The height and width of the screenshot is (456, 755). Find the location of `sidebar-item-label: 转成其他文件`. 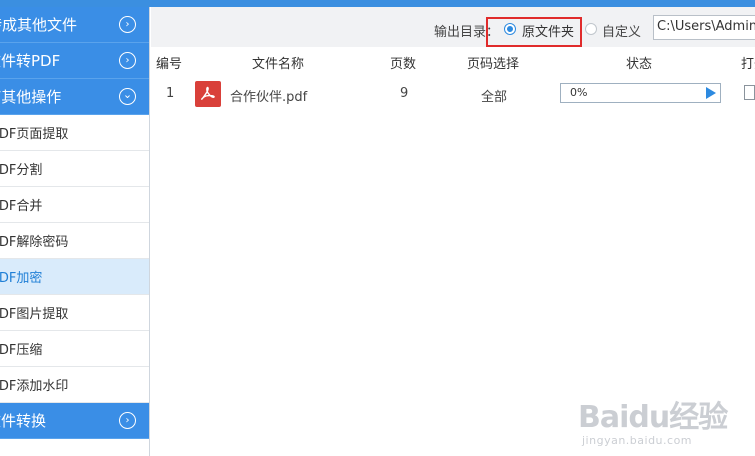

sidebar-item-label: 转成其他文件 is located at coordinates (39, 25).